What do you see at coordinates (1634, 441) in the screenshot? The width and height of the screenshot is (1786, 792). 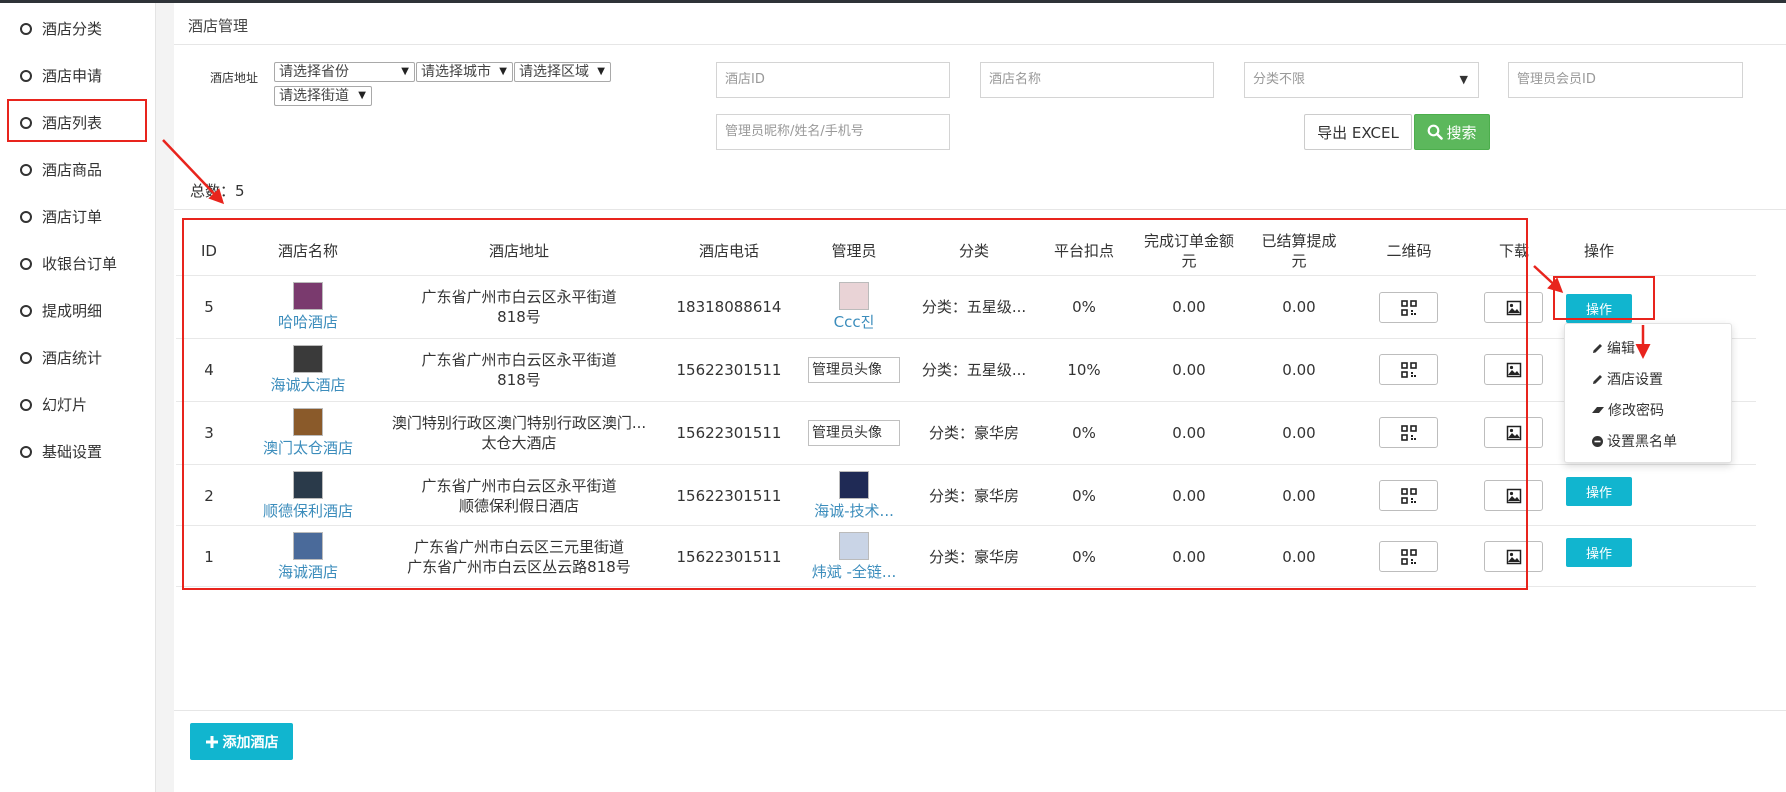 I see `menu-item-set-blacklist: 设置黑名单` at bounding box center [1634, 441].